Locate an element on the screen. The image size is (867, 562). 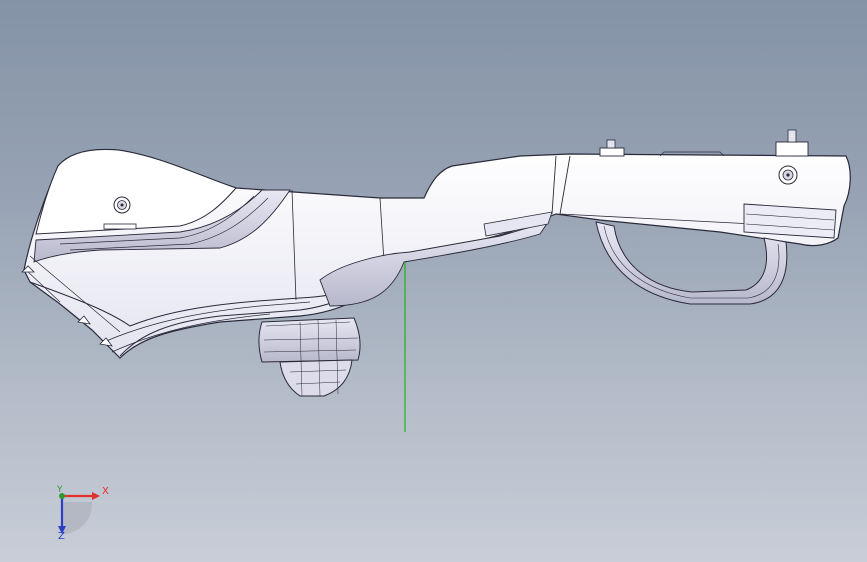
y-axis-label: Y is located at coordinates (60, 490).